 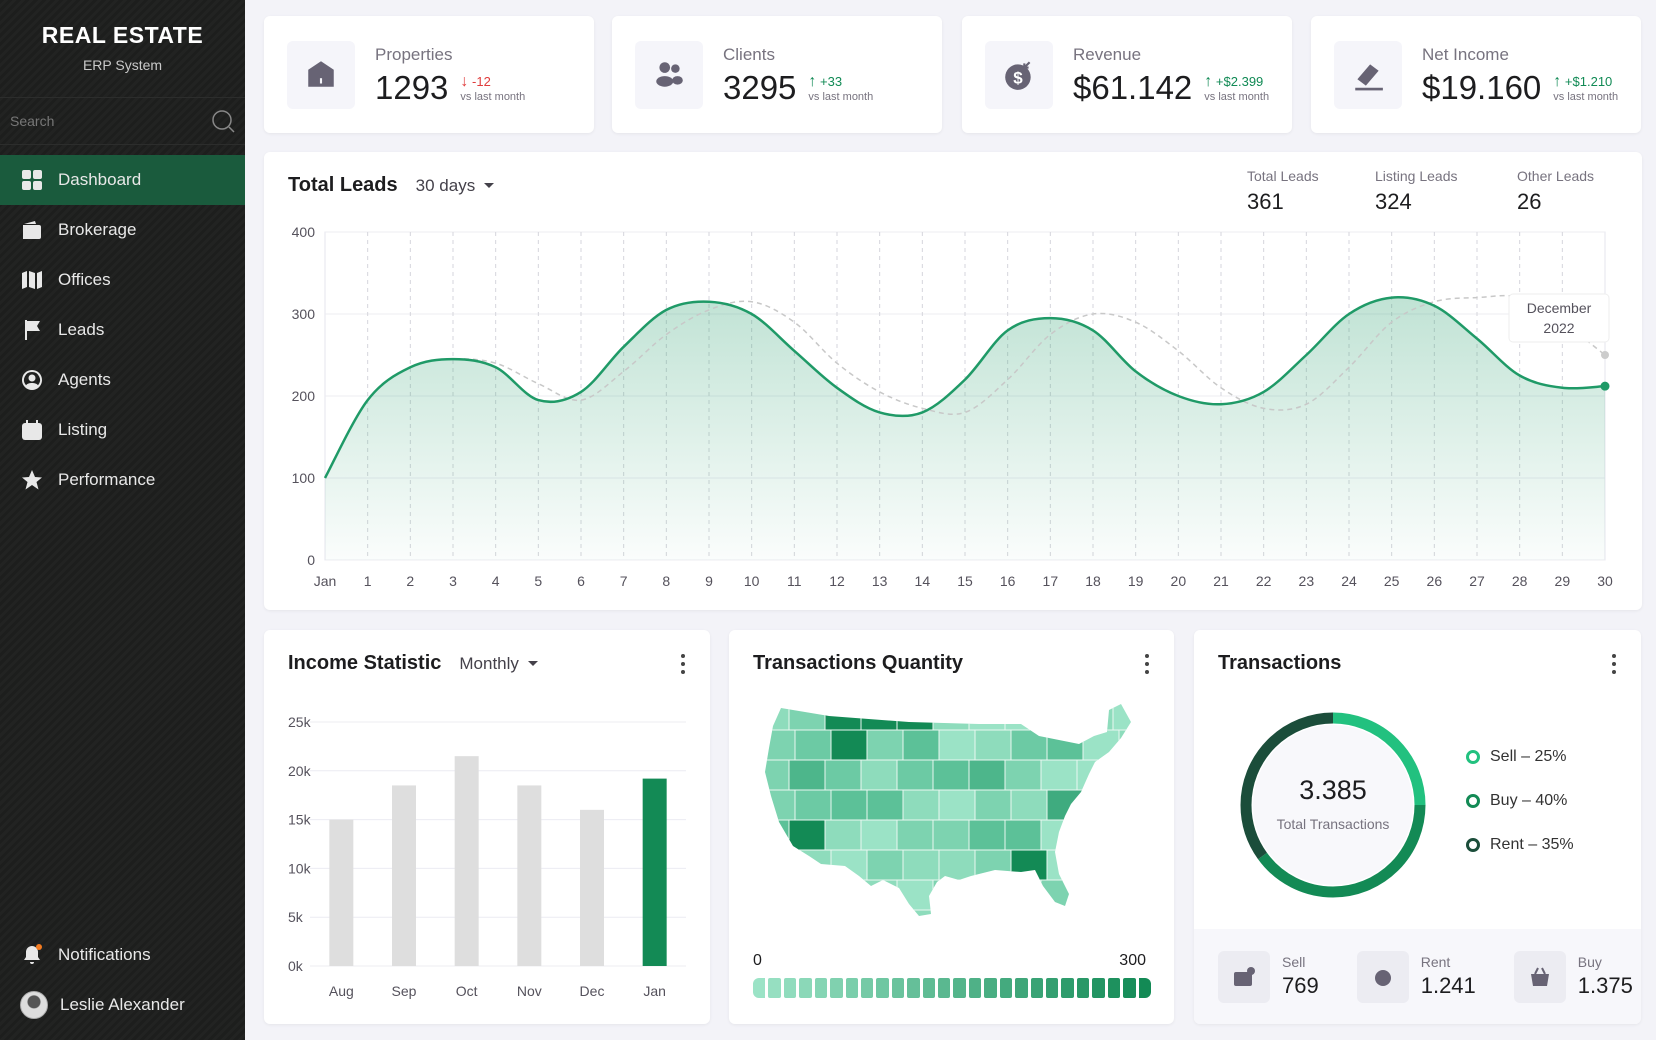 What do you see at coordinates (496, 581) in the screenshot?
I see `x-tick-label: 4` at bounding box center [496, 581].